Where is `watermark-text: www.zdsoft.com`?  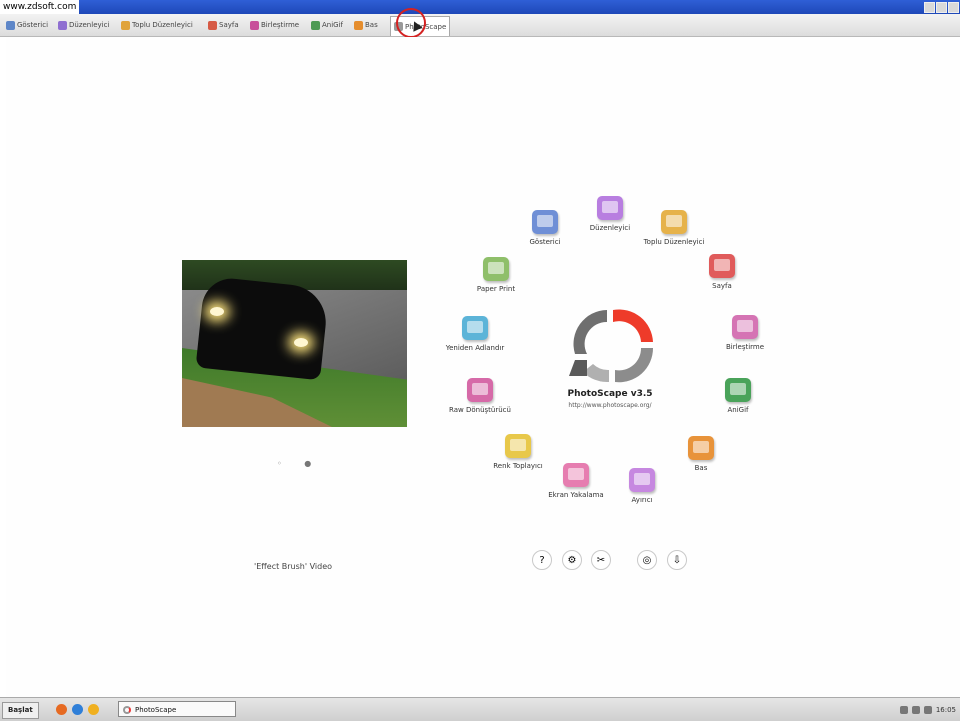 watermark-text: www.zdsoft.com is located at coordinates (40, 7).